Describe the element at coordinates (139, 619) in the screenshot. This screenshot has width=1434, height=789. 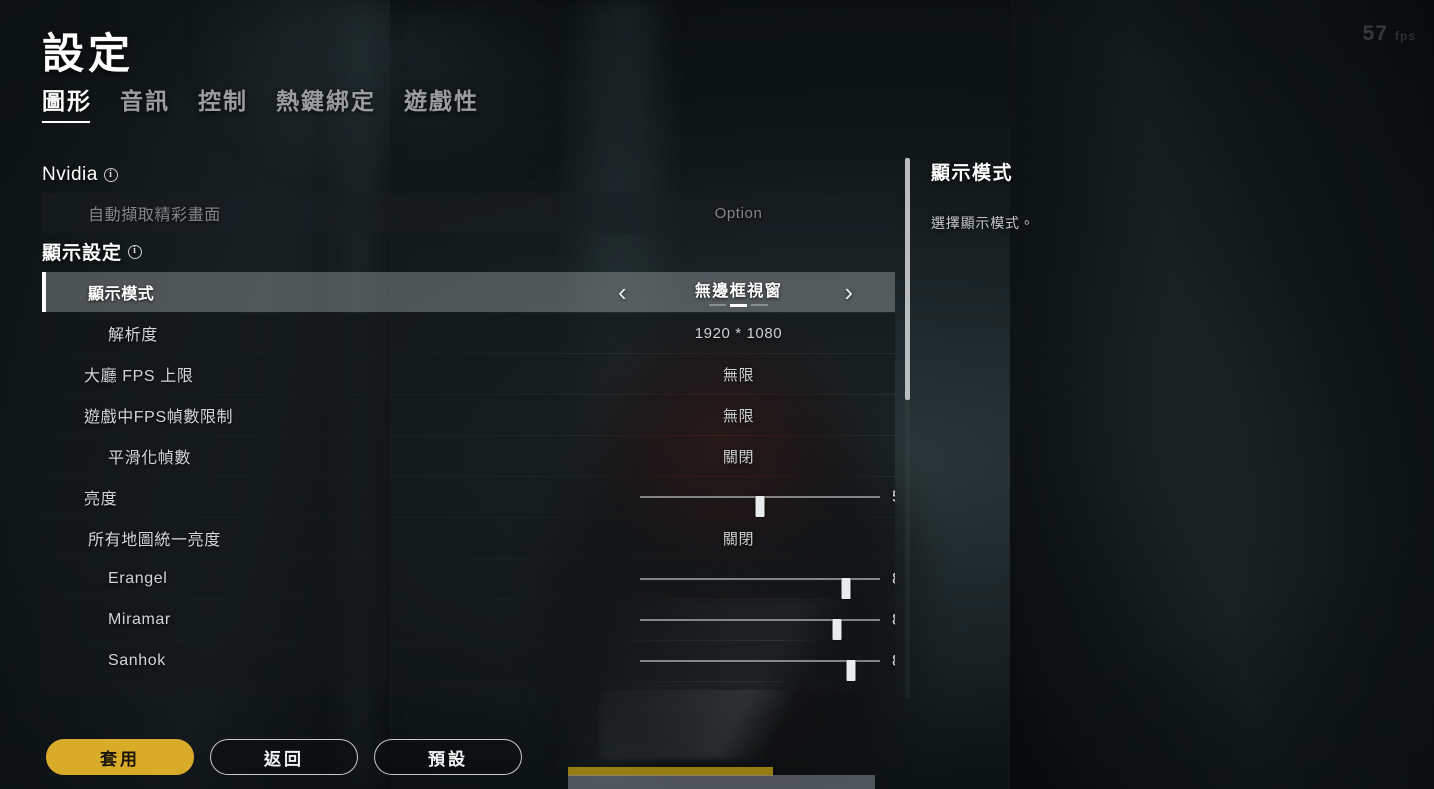
I see `row-label: Miramar` at that location.